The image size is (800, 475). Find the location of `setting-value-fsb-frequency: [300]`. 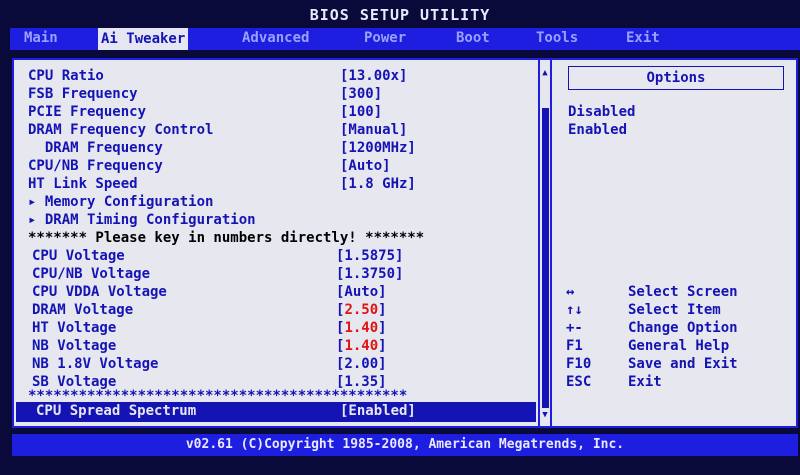

setting-value-fsb-frequency: [300] is located at coordinates (361, 94).